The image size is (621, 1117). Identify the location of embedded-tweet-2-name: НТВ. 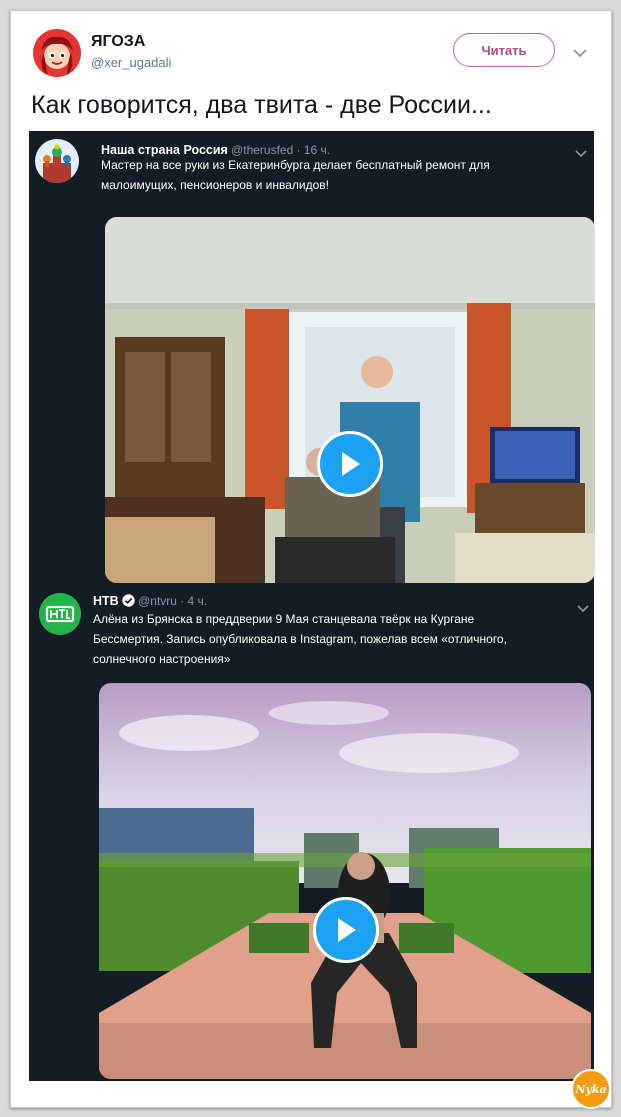
(106, 601).